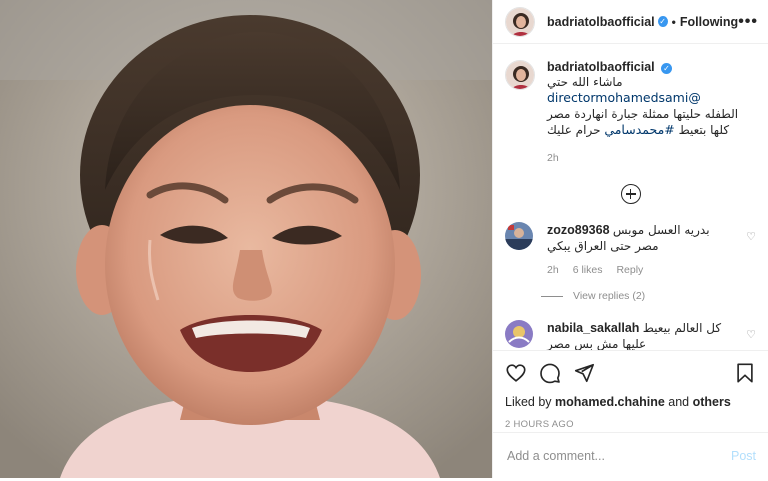  I want to click on add-comment-bar: Post, so click(630, 455).